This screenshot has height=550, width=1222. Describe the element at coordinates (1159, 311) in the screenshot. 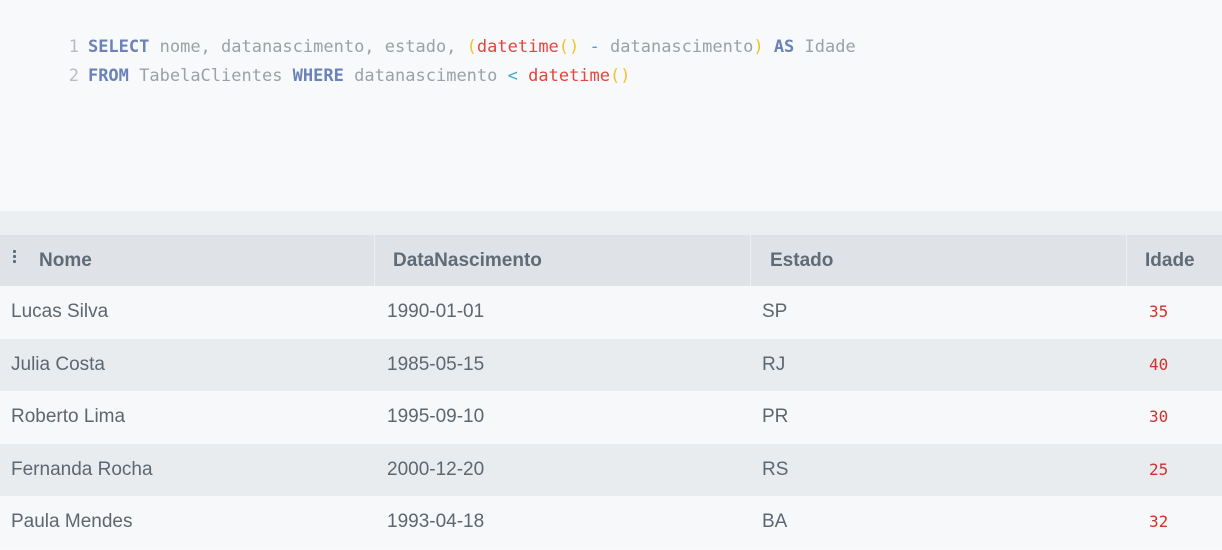

I see `cell-idade: 35` at that location.